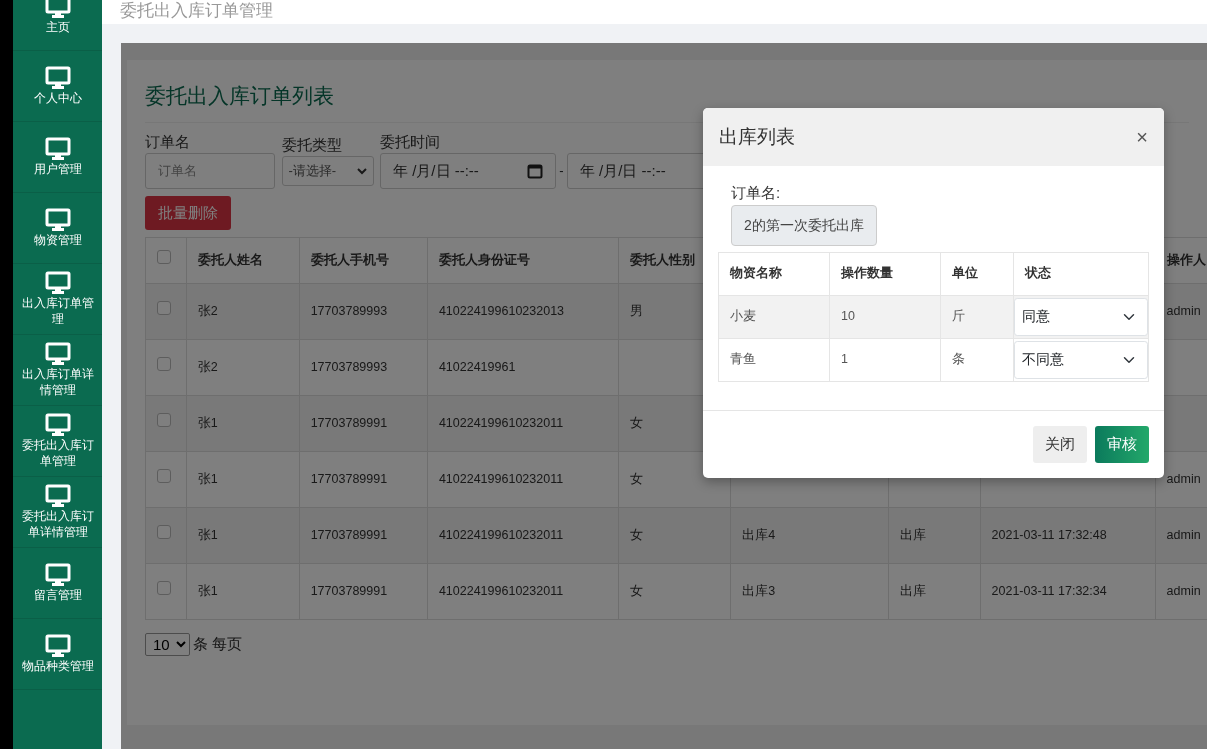 This screenshot has height=749, width=1207. I want to click on table-cell: 2021-03-11 17:32:48, so click(1049, 534).